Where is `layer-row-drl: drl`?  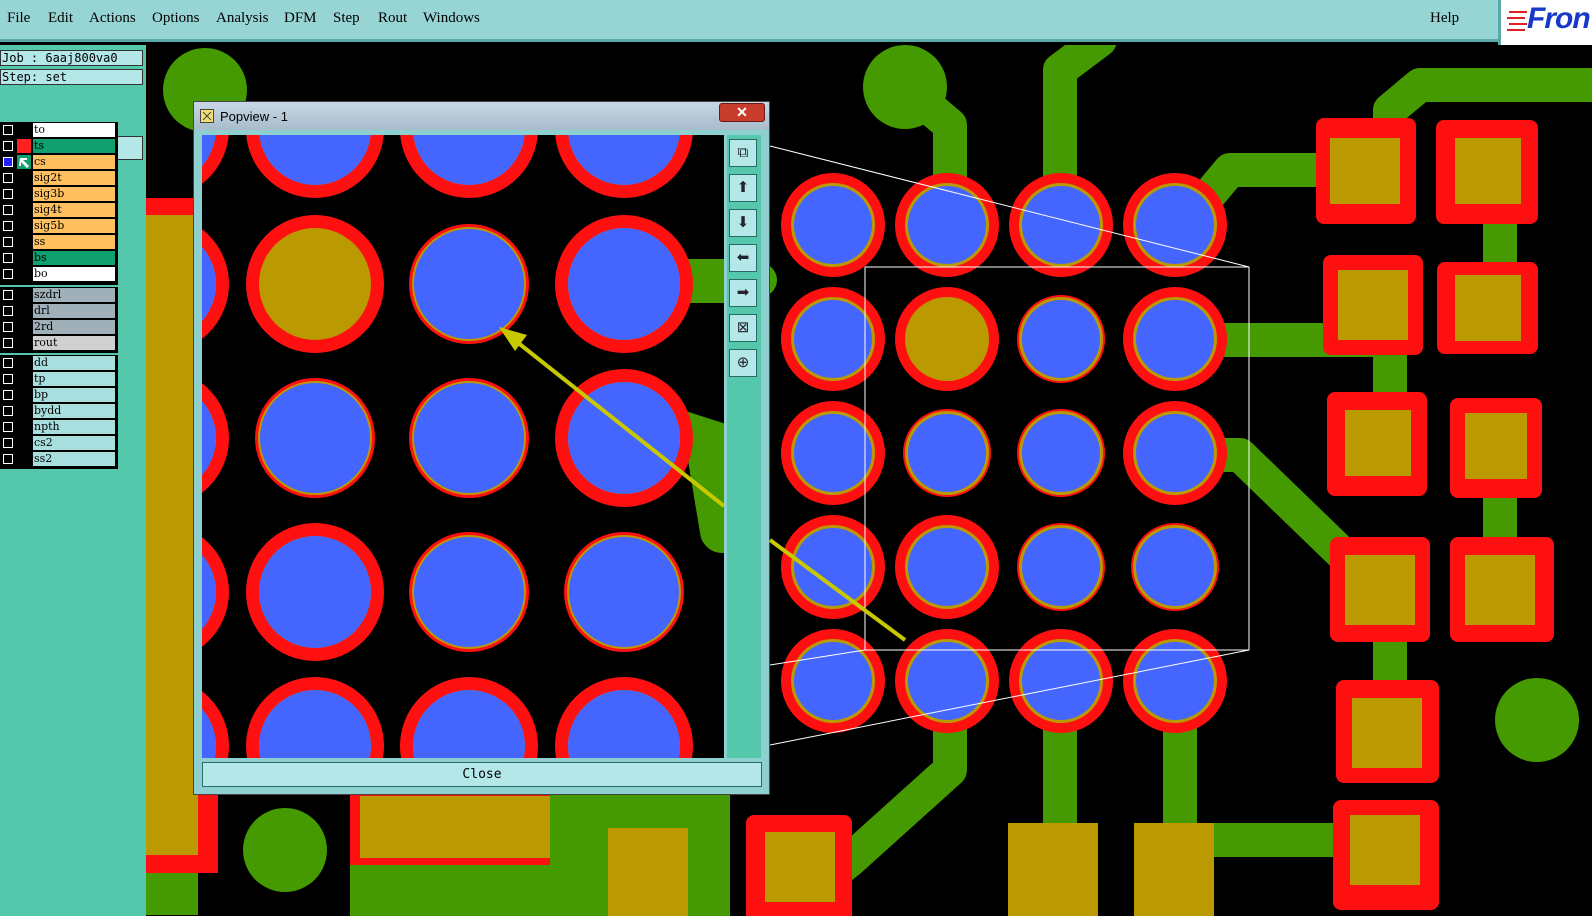 layer-row-drl: drl is located at coordinates (59, 311).